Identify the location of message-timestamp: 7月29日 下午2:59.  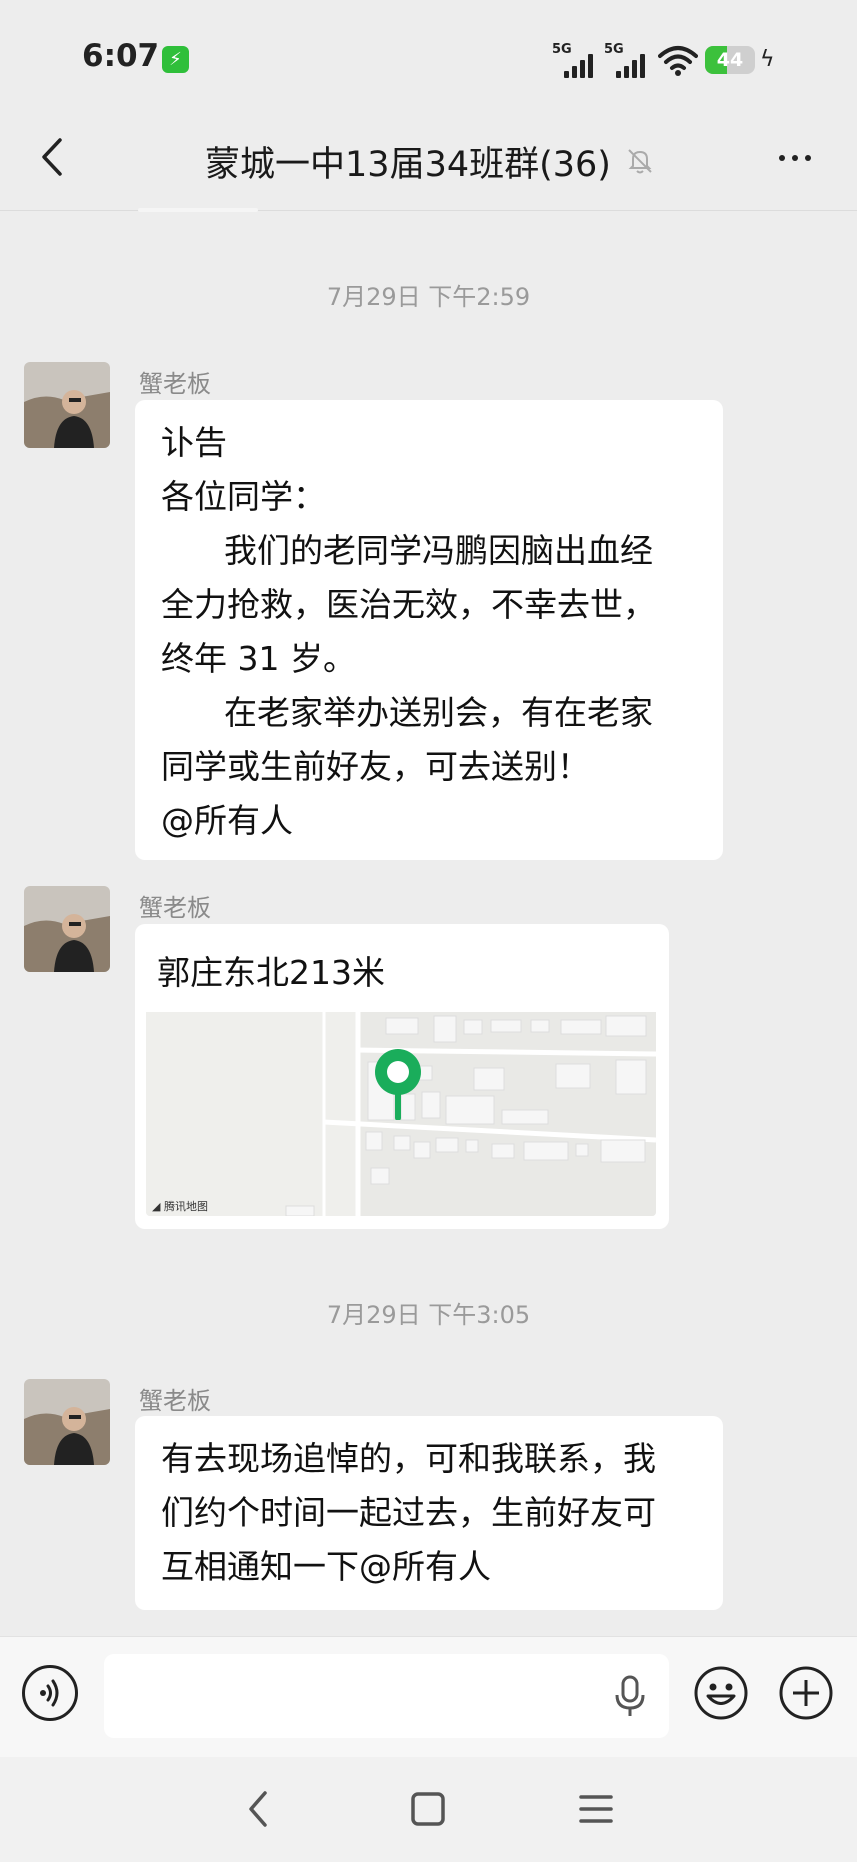
(428, 297).